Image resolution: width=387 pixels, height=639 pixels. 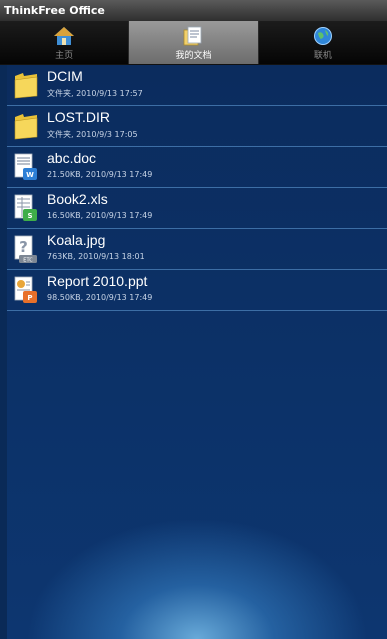 What do you see at coordinates (30, 175) in the screenshot?
I see `svg-text: W` at bounding box center [30, 175].